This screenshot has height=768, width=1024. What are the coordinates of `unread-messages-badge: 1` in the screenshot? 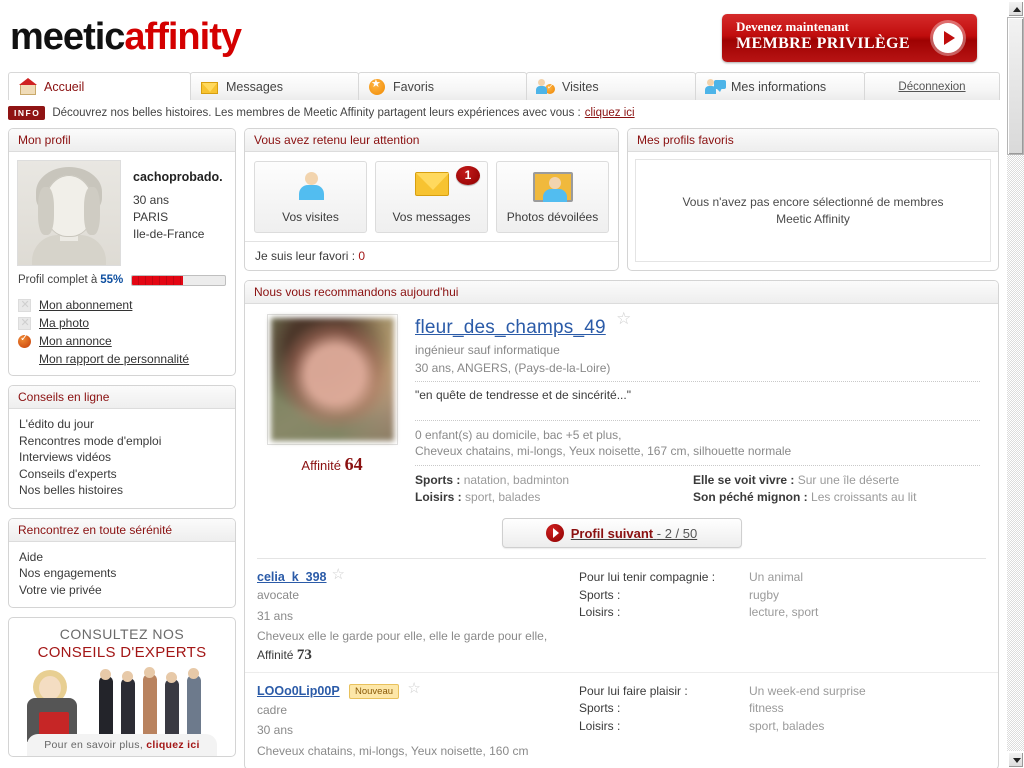 It's located at (468, 175).